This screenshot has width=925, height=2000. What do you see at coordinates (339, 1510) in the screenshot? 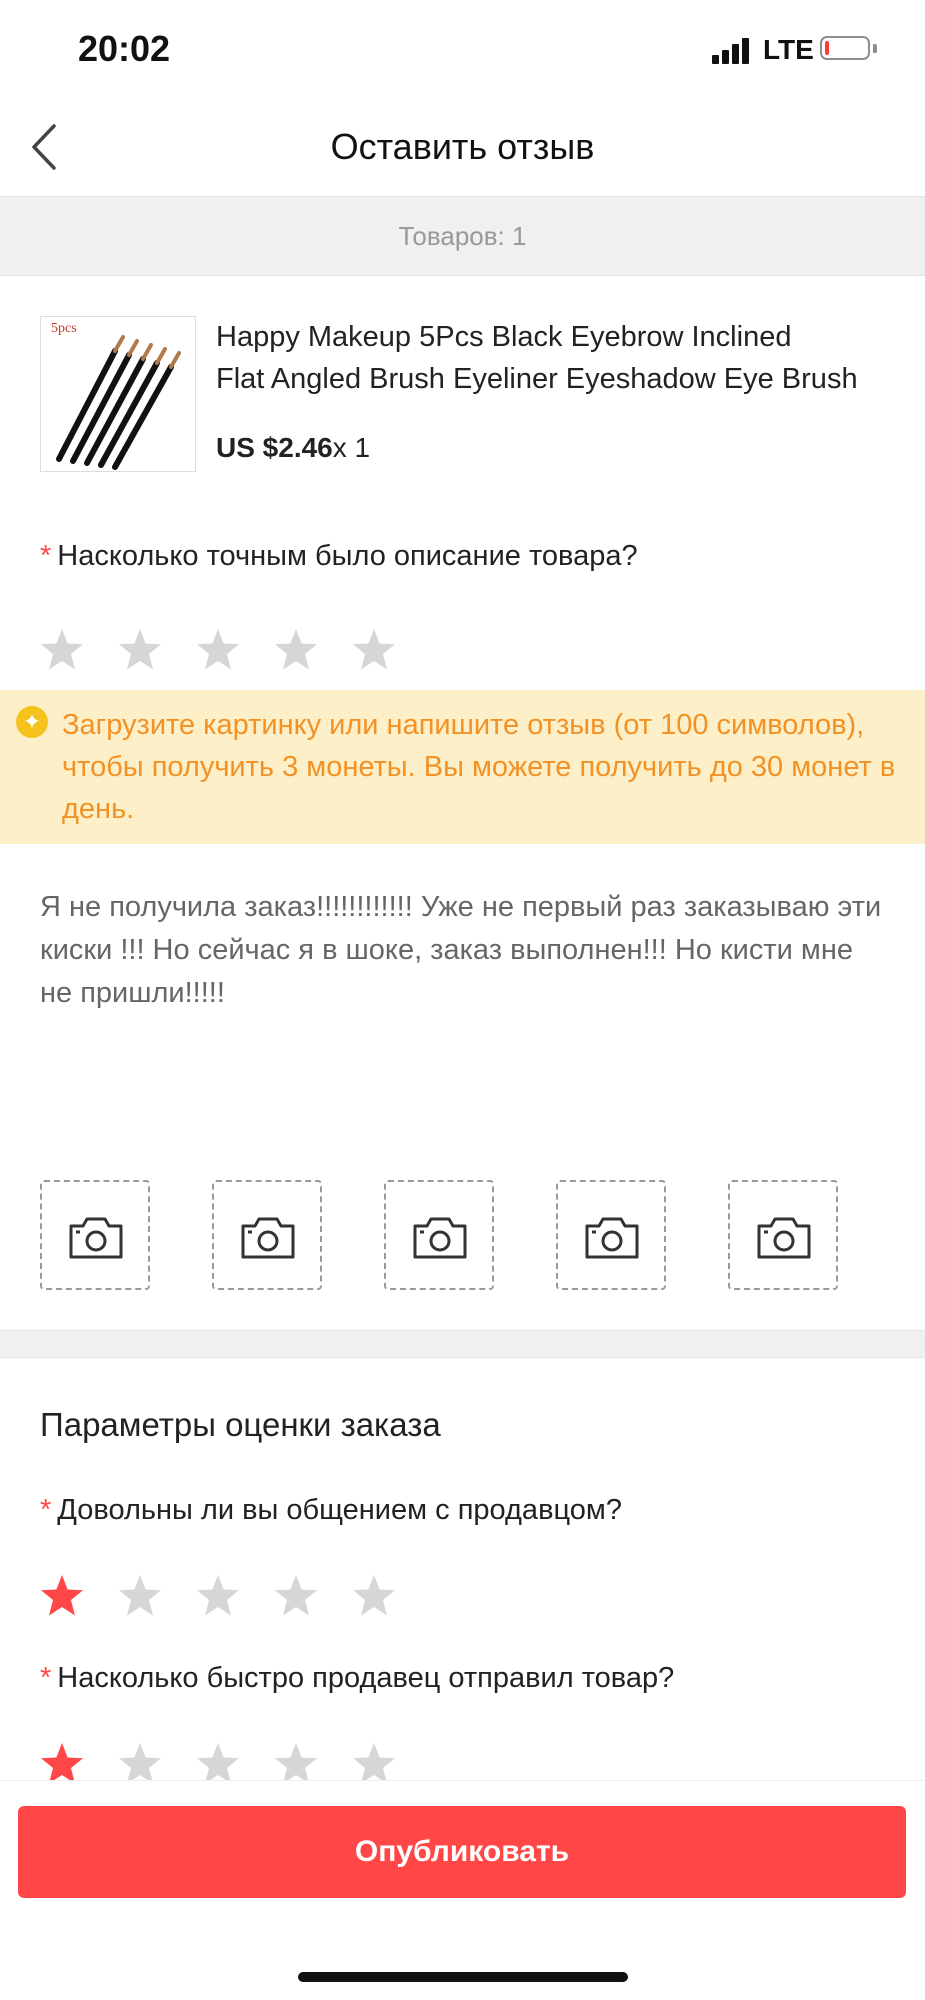
I see `question-text: Довольны ли вы общением с продавцом?` at bounding box center [339, 1510].